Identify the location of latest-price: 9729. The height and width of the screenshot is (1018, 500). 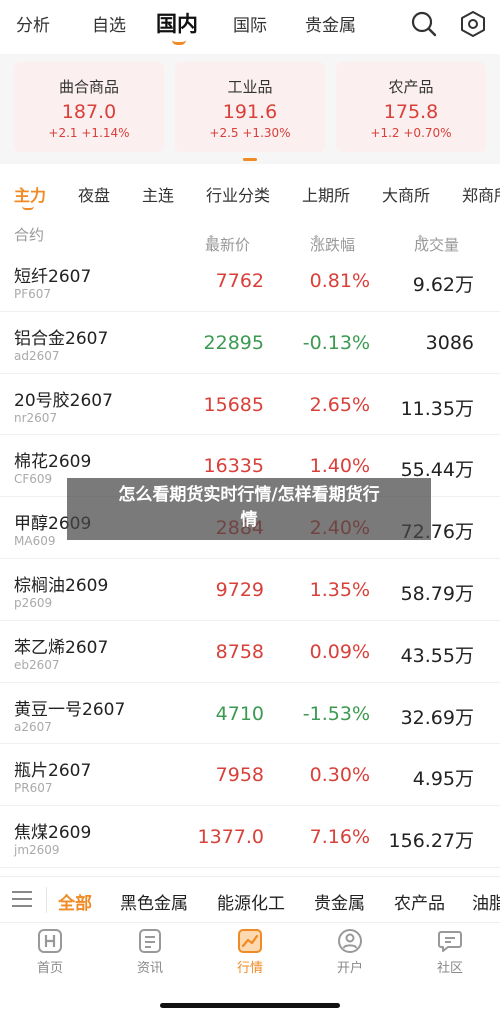
(239, 589).